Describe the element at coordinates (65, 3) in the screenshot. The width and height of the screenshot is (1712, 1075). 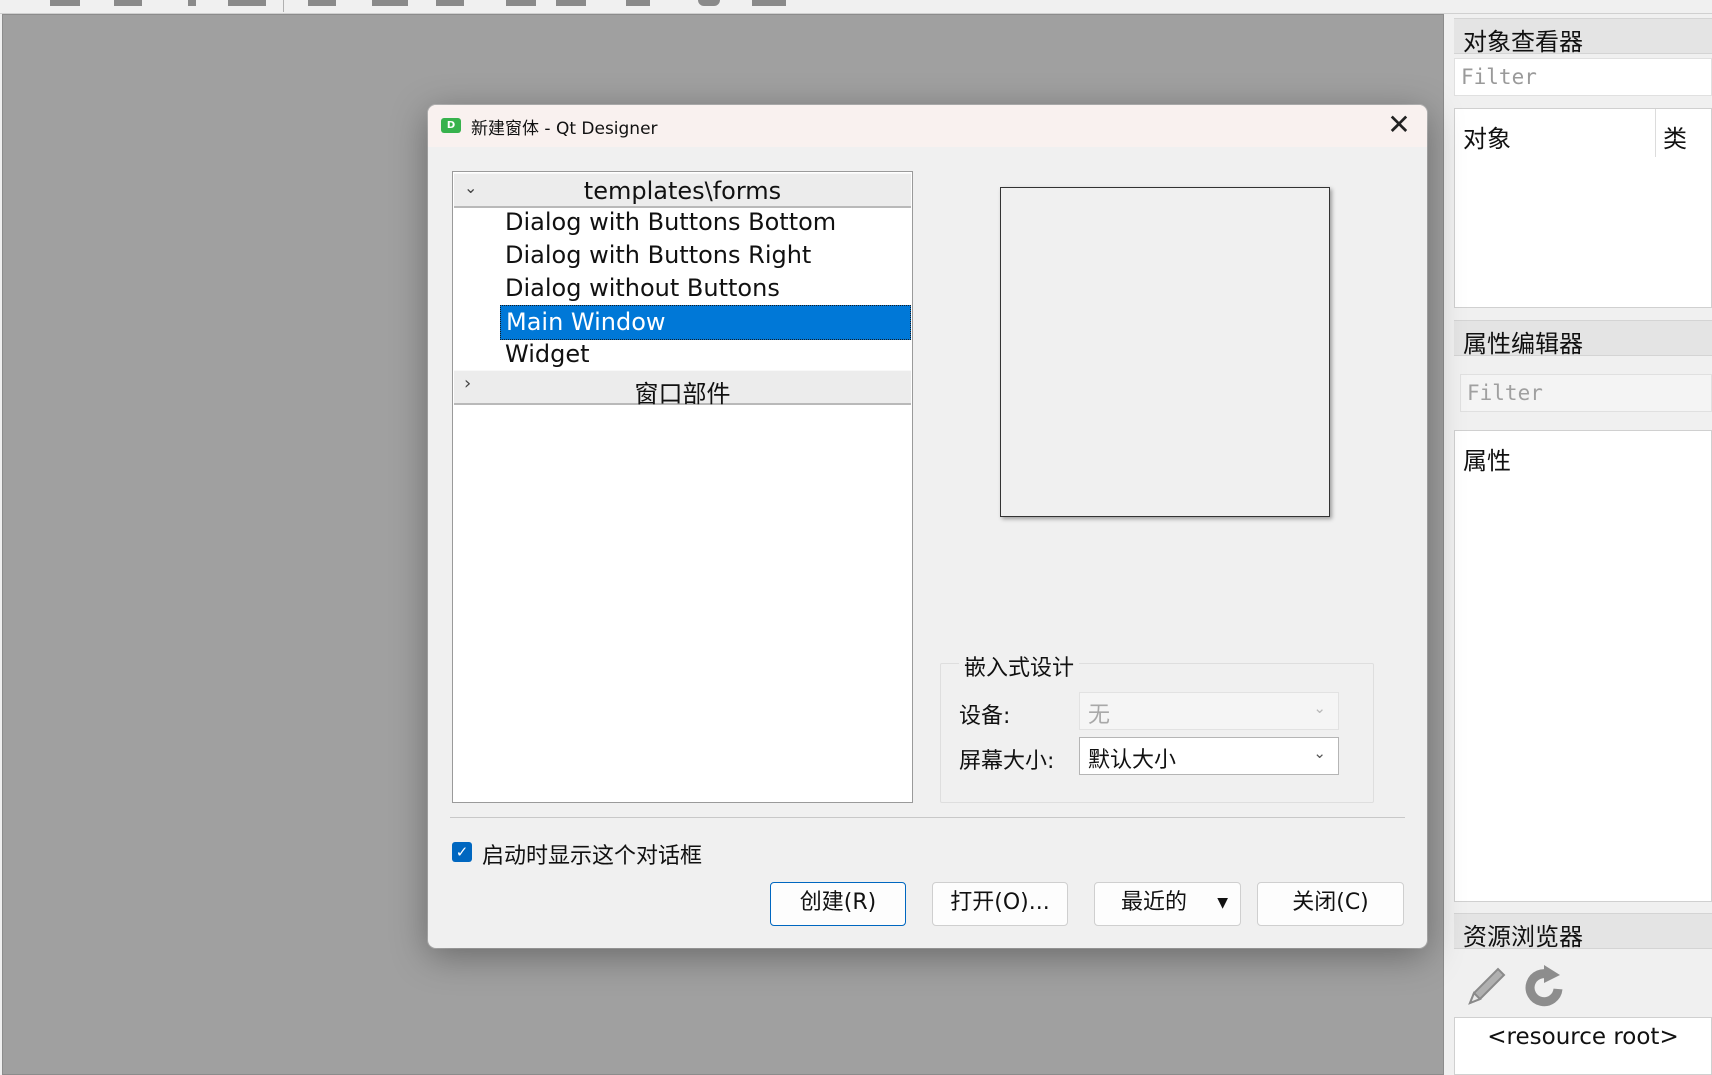
I see `new-form-icon` at that location.